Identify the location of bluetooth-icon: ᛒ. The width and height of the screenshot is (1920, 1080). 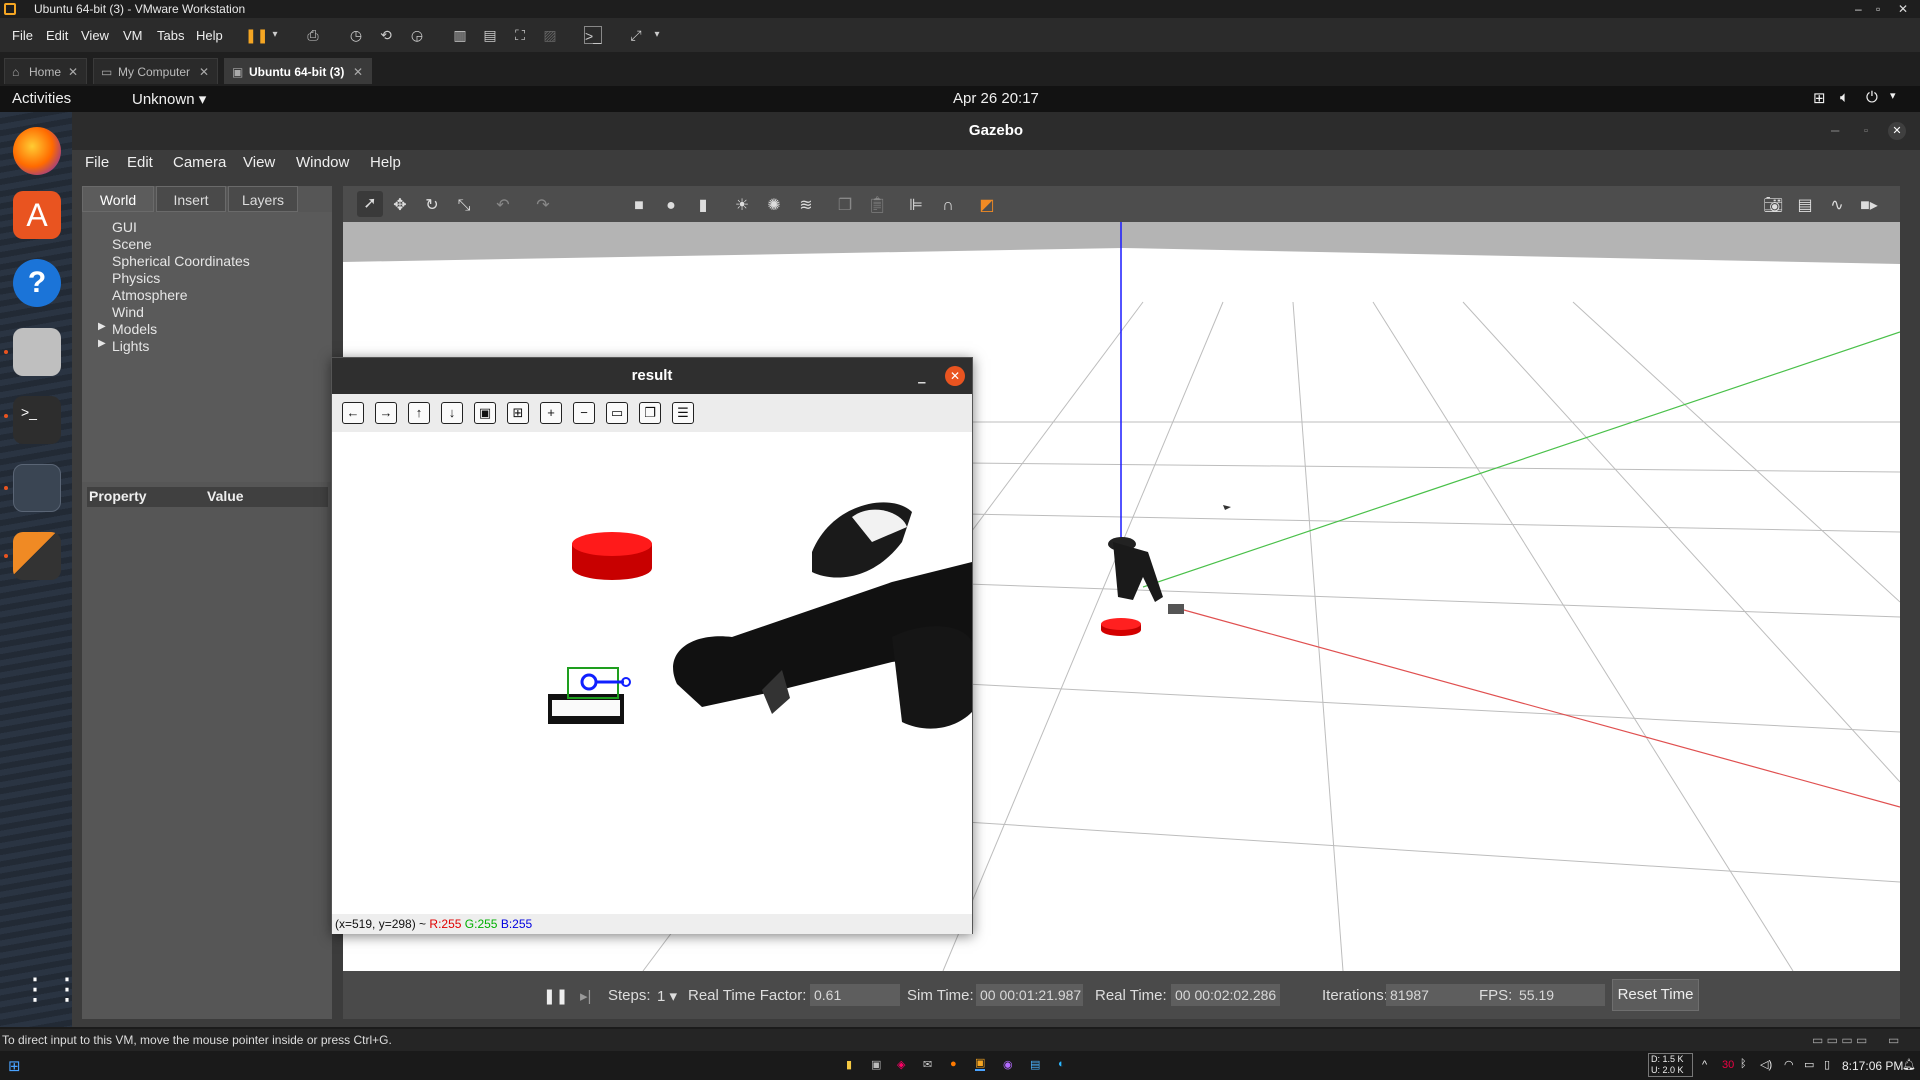
(1743, 1064).